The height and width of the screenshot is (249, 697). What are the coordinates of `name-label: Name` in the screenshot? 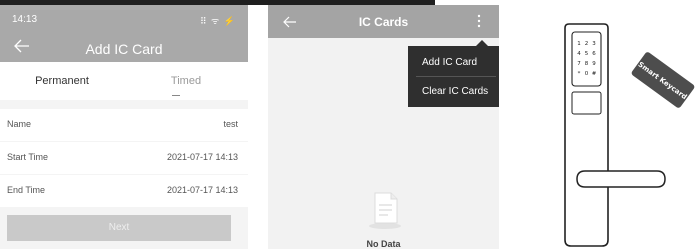 It's located at (19, 124).